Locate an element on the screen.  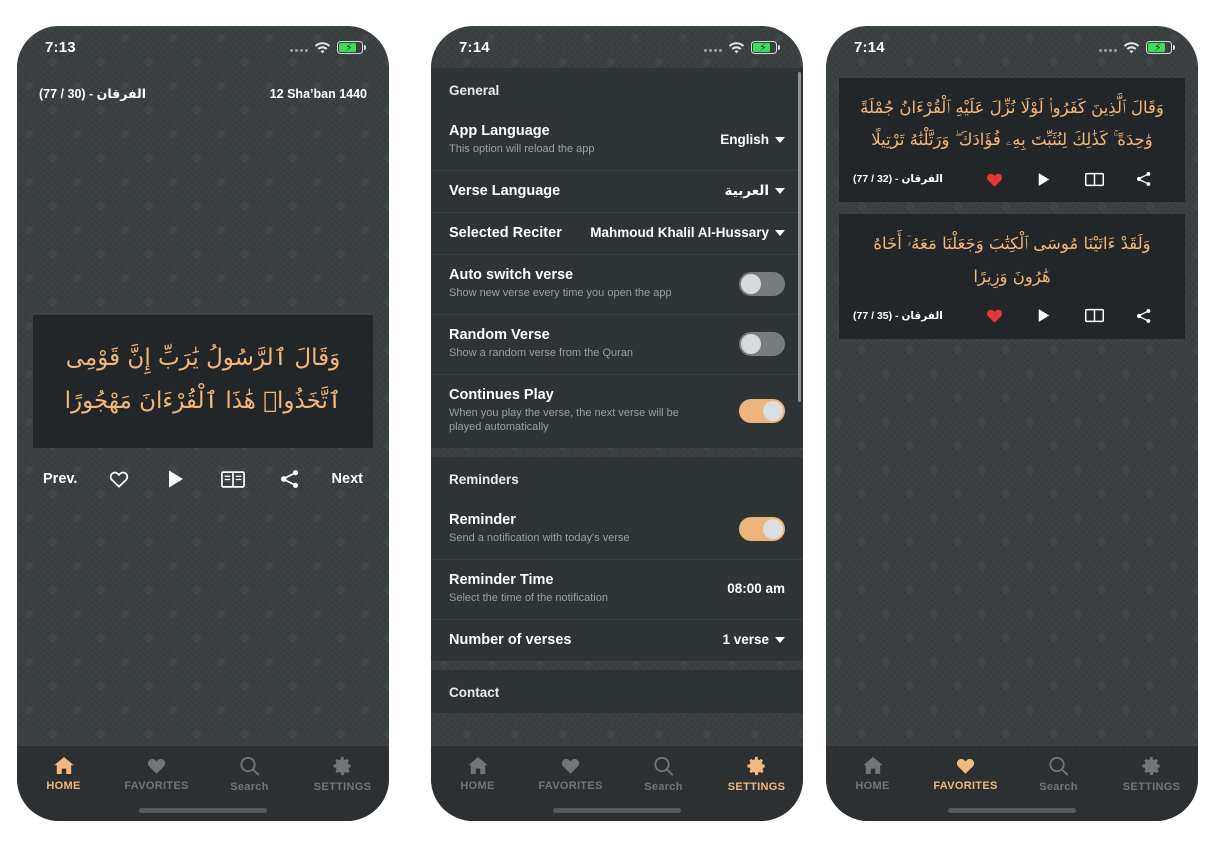
tab-favorites-label: FAVORITES is located at coordinates (965, 786).